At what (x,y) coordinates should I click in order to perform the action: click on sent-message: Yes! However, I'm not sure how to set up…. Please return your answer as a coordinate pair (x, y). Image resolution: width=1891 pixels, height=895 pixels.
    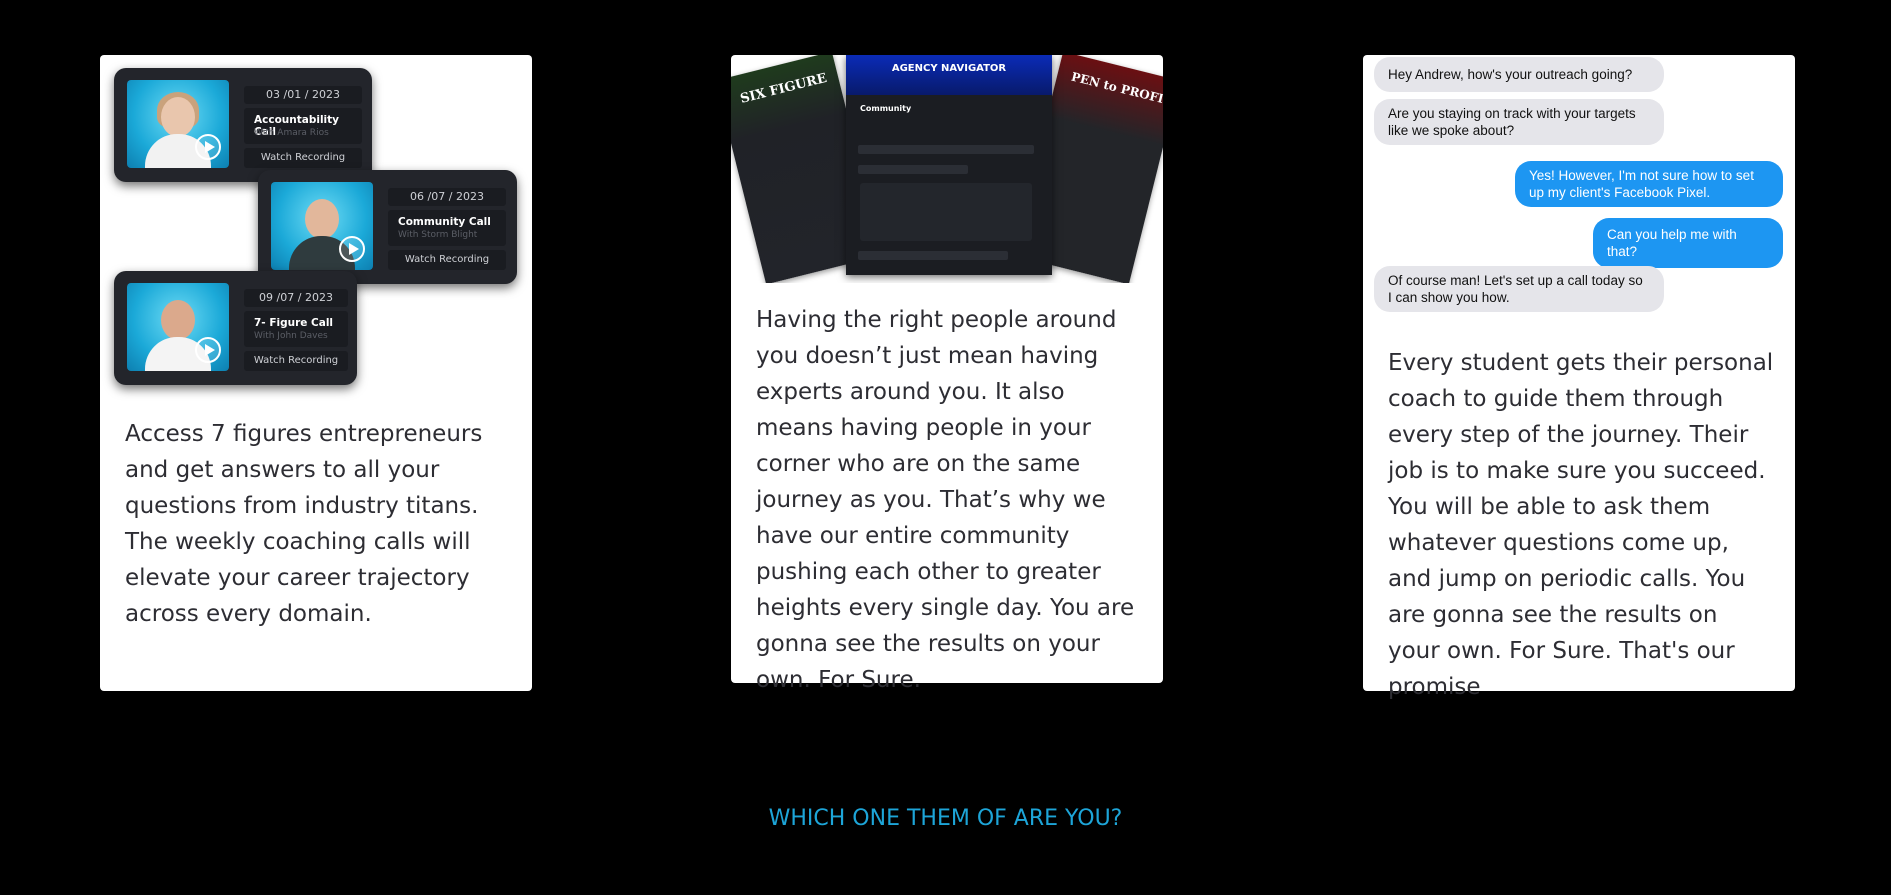
    Looking at the image, I should click on (1649, 184).